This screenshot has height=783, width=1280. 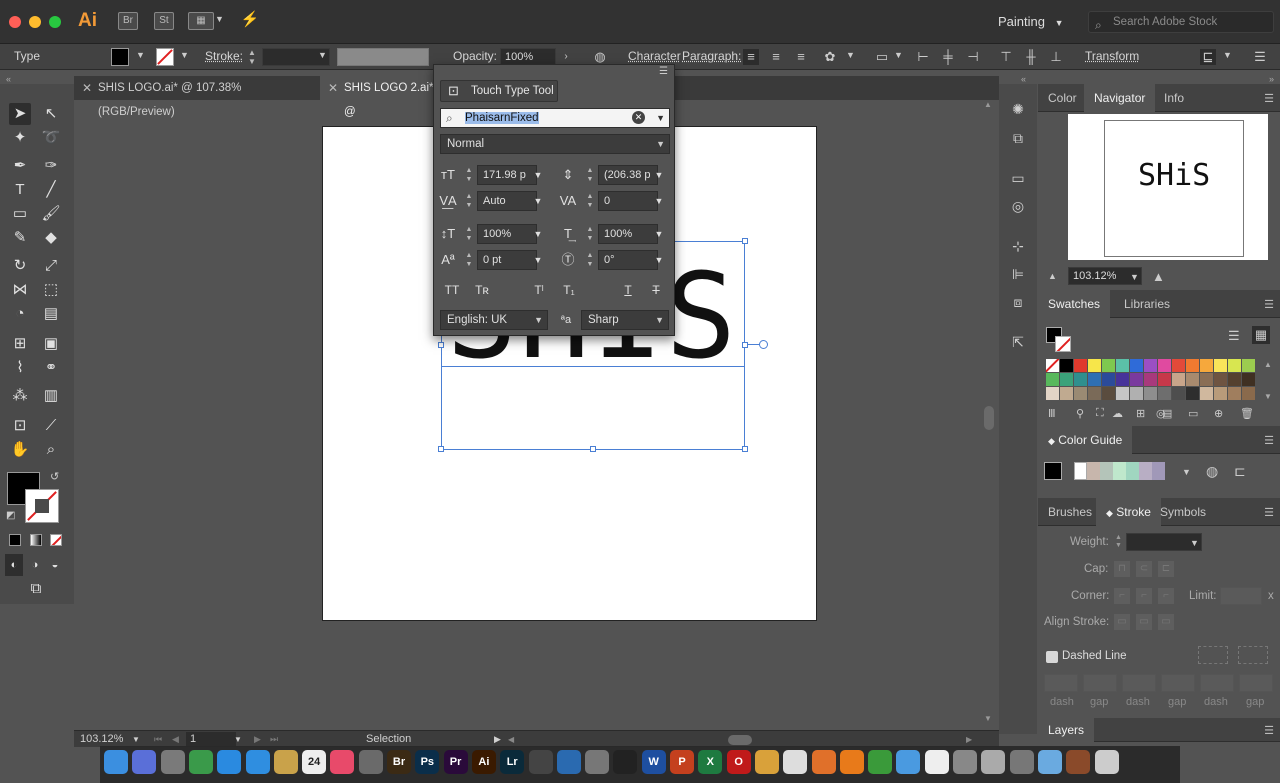 I want to click on align-dash-icon, so click(x=1253, y=655).